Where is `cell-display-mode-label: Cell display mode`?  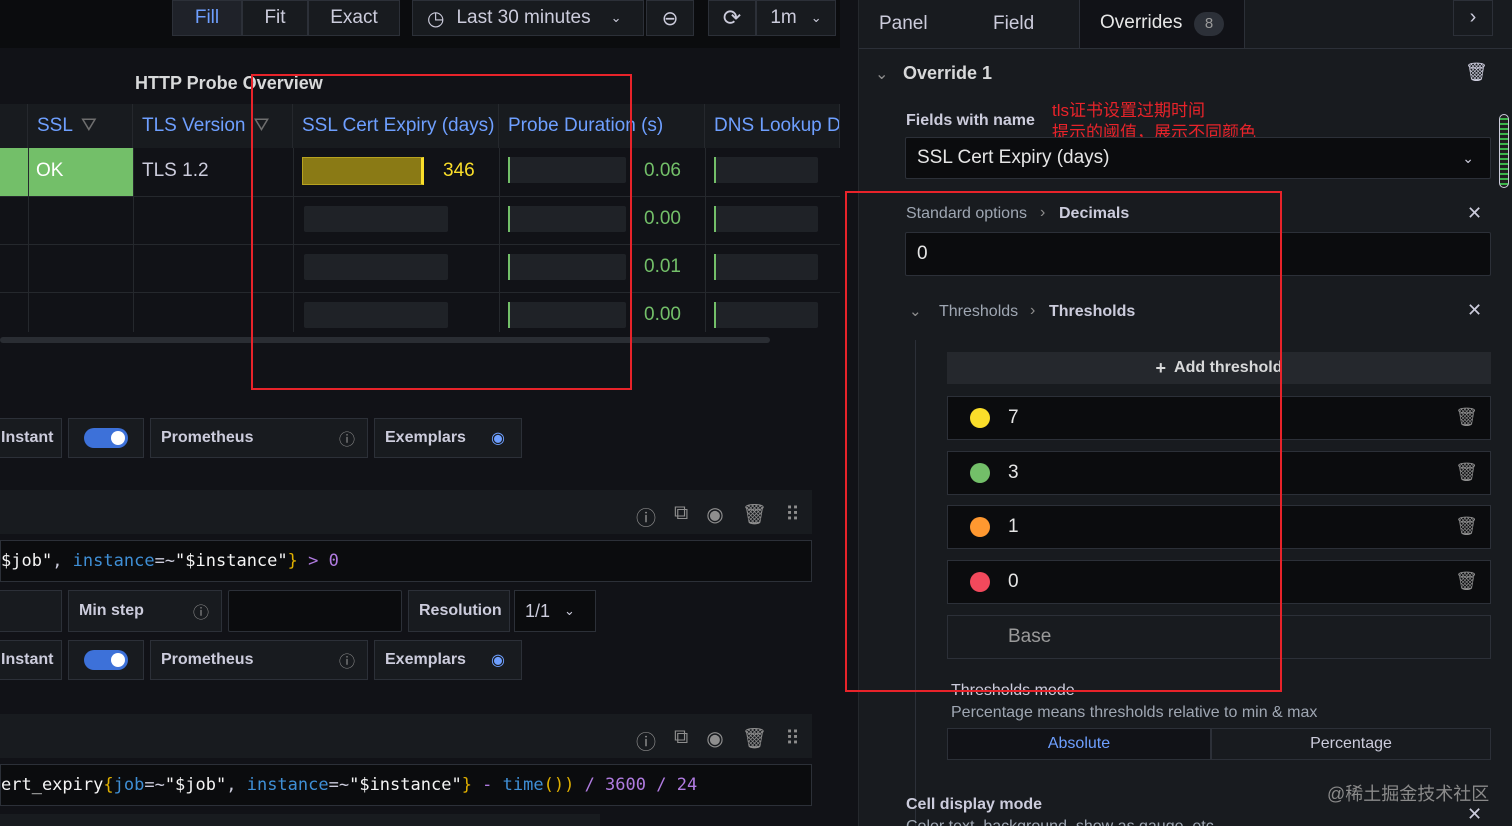 cell-display-mode-label: Cell display mode is located at coordinates (974, 804).